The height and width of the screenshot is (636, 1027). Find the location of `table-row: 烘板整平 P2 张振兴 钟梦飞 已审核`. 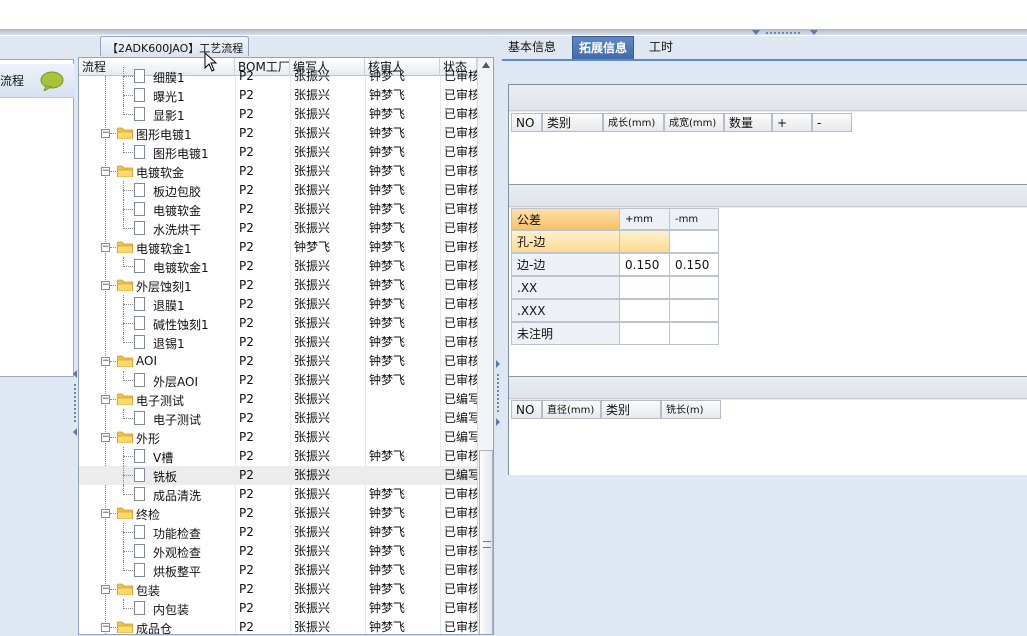

table-row: 烘板整平 P2 张振兴 钟梦飞 已审核 is located at coordinates (278, 570).